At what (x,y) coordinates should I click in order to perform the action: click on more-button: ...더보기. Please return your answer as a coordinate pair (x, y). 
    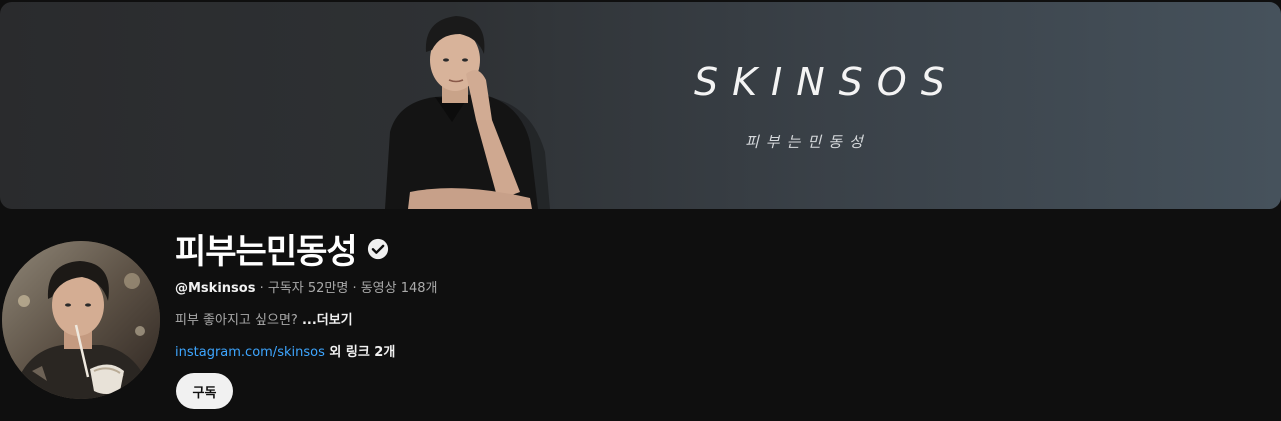
    Looking at the image, I should click on (327, 320).